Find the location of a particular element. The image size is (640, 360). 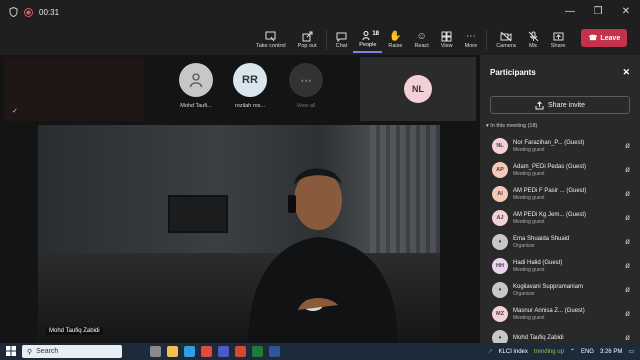

windows-start-icon is located at coordinates (11, 351).